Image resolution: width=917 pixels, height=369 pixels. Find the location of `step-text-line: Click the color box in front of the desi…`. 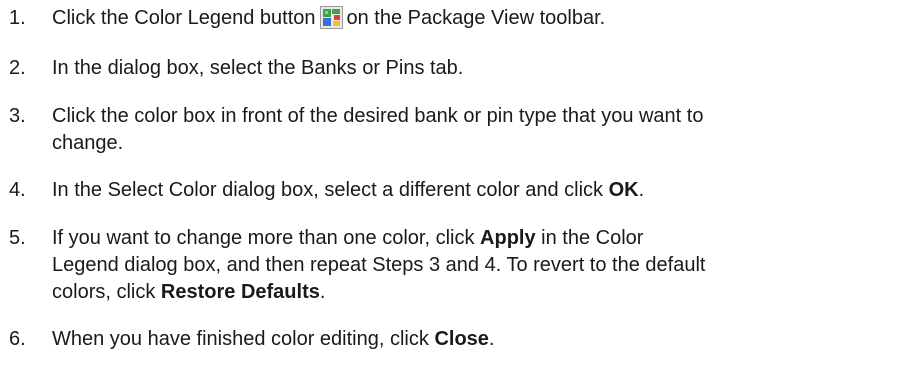

step-text-line: Click the color box in front of the desi… is located at coordinates (378, 116).